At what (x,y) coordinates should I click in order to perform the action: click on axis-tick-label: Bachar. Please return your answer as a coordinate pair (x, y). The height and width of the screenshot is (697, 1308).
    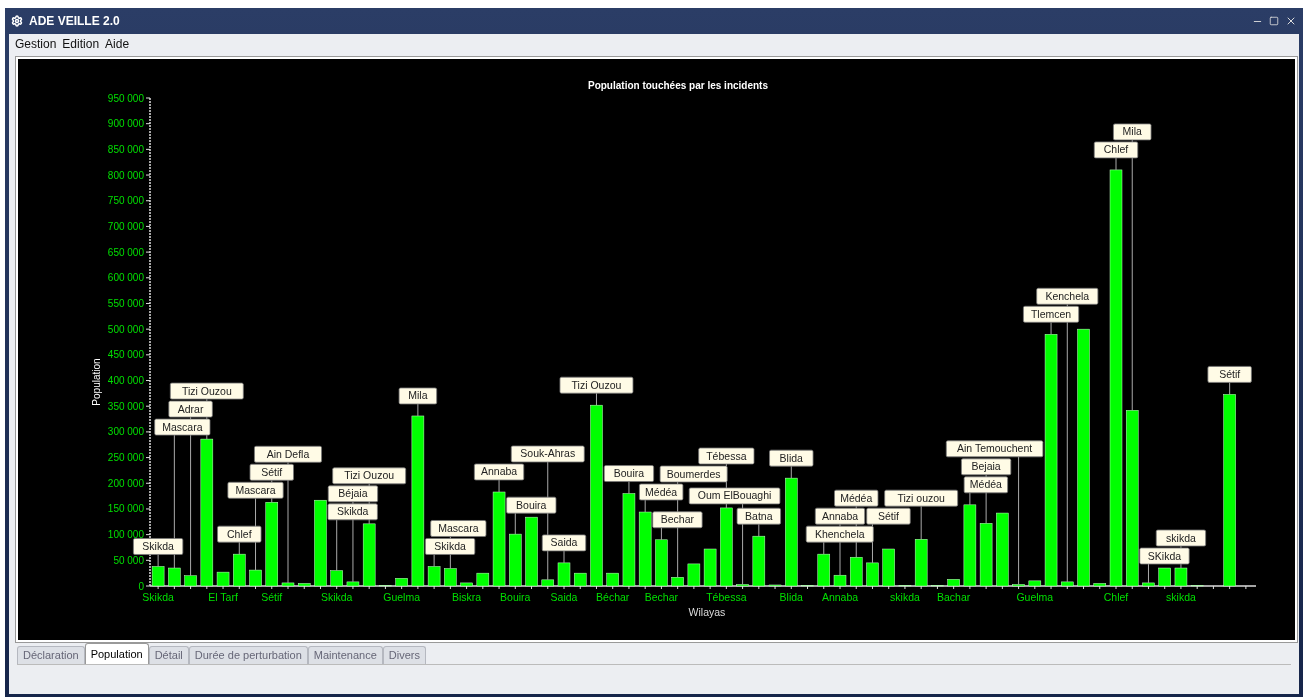
    Looking at the image, I should click on (954, 597).